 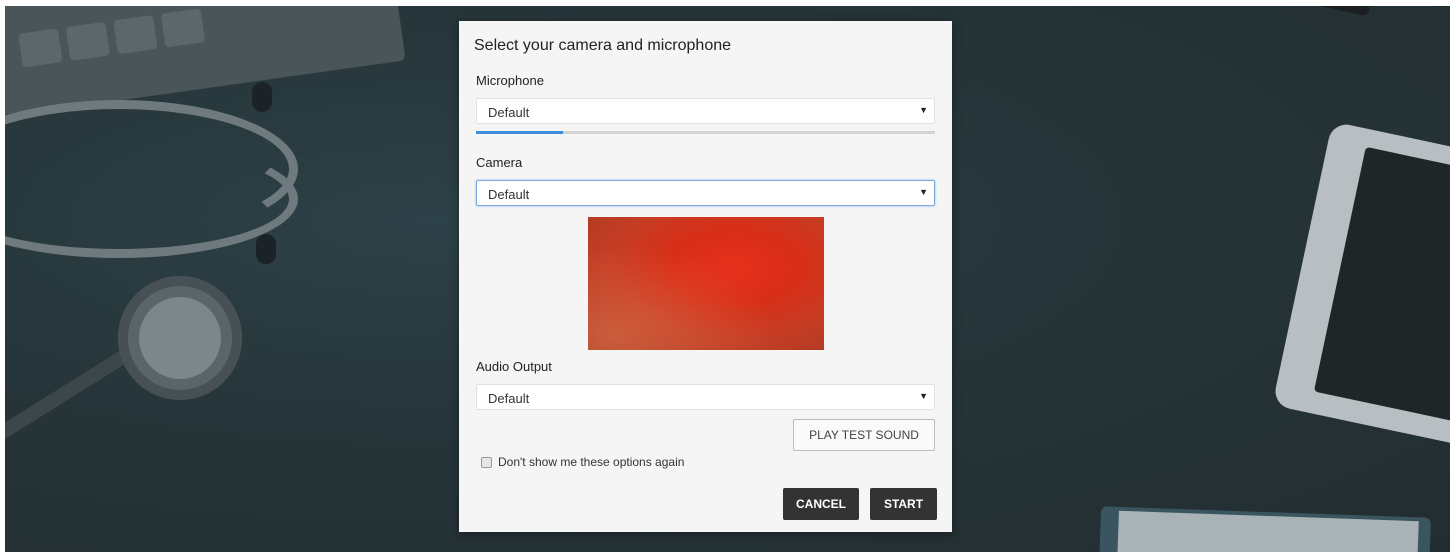 What do you see at coordinates (266, 249) in the screenshot?
I see `stethoscope-earpiece-bottom` at bounding box center [266, 249].